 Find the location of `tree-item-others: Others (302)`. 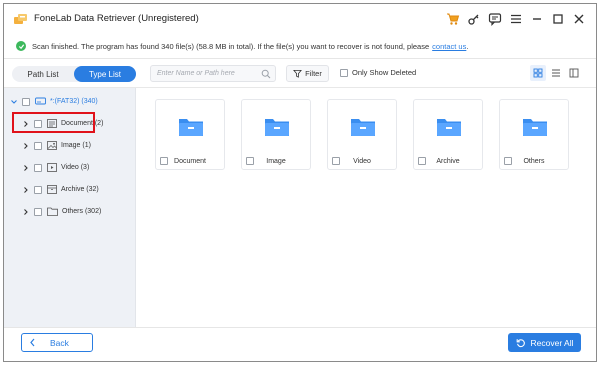

tree-item-others: Others (302) is located at coordinates (61, 211).